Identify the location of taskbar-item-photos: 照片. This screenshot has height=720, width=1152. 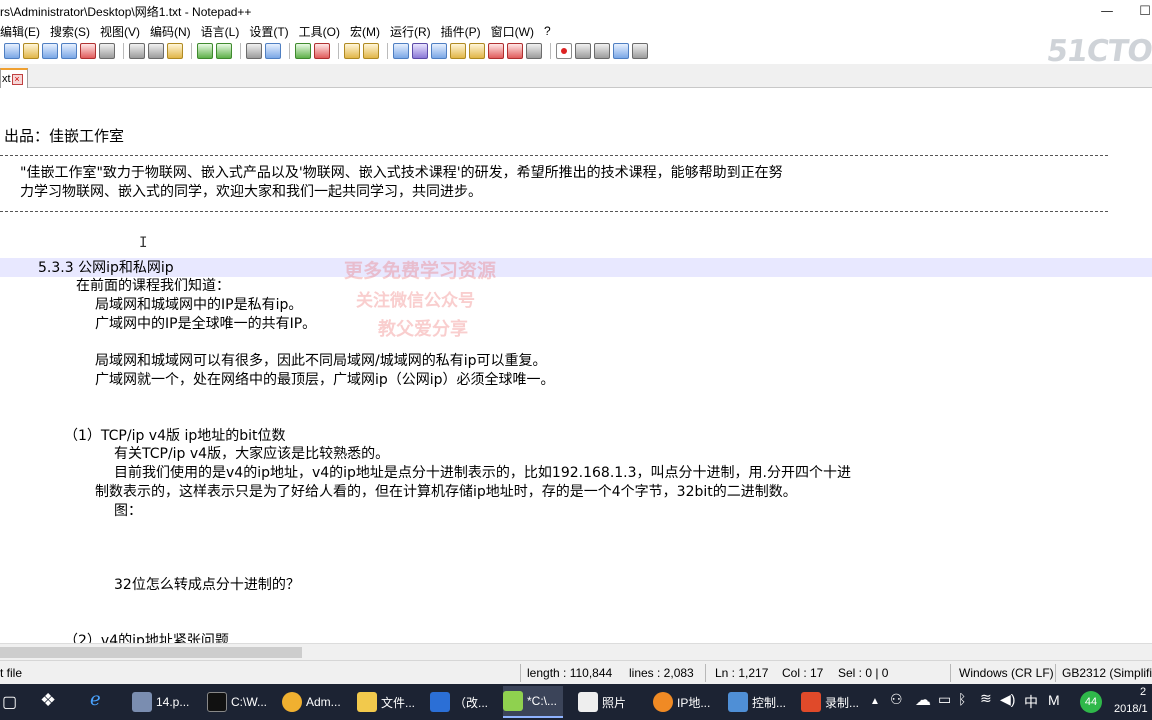
(602, 702).